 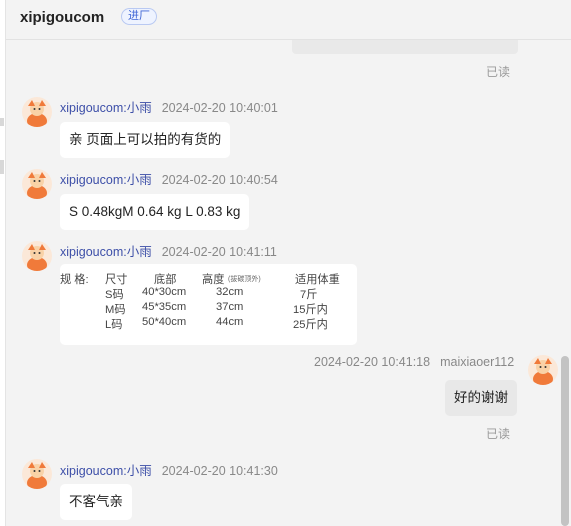 What do you see at coordinates (62, 17) in the screenshot?
I see `chat-title: xipigoucom` at bounding box center [62, 17].